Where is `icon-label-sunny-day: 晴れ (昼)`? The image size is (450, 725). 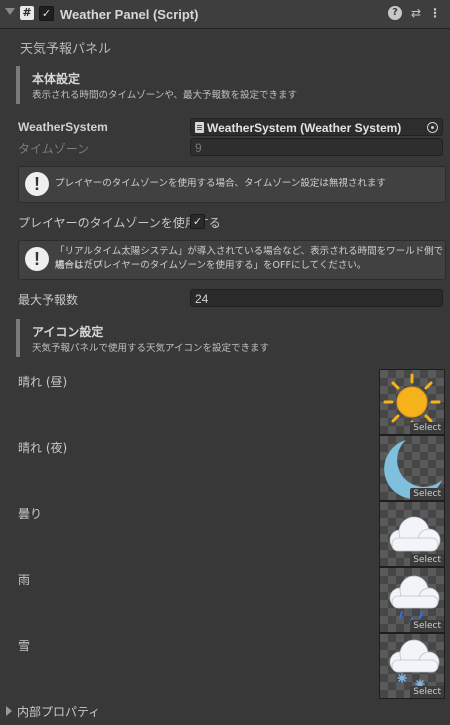 icon-label-sunny-day: 晴れ (昼) is located at coordinates (43, 382).